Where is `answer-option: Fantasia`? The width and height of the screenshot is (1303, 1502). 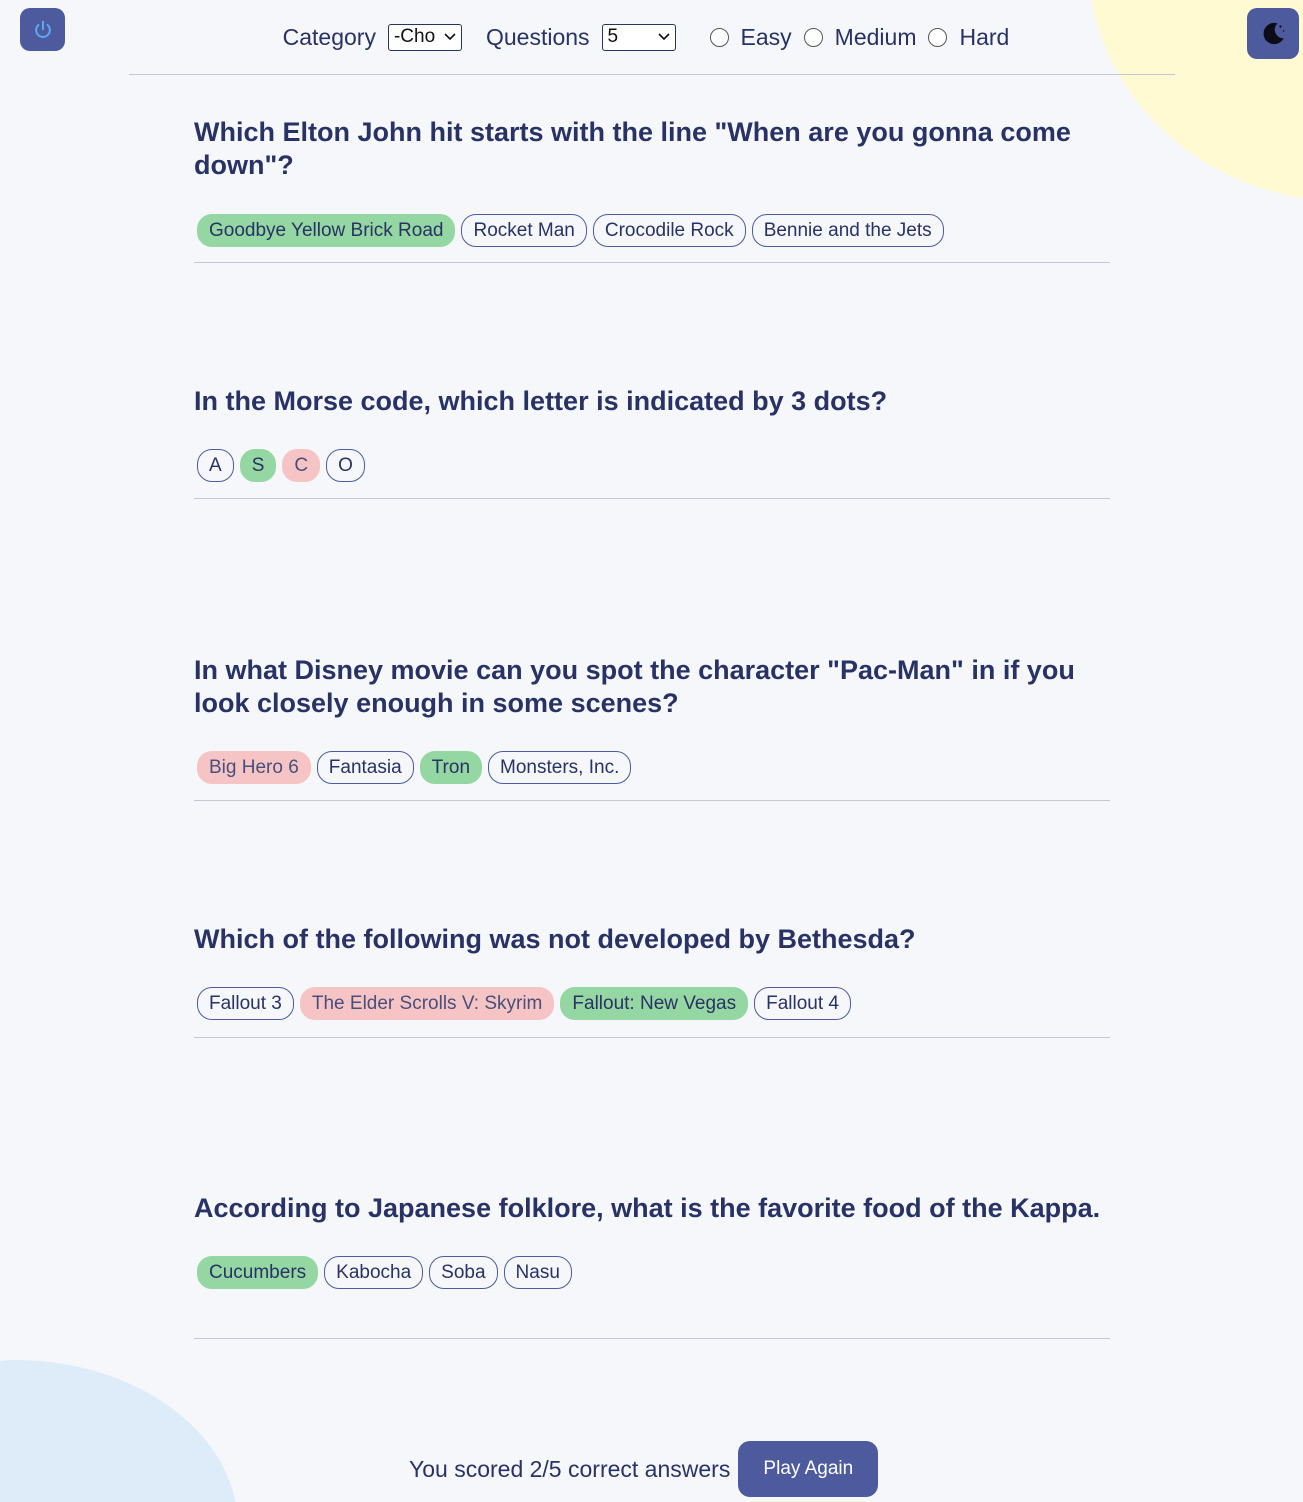 answer-option: Fantasia is located at coordinates (365, 767).